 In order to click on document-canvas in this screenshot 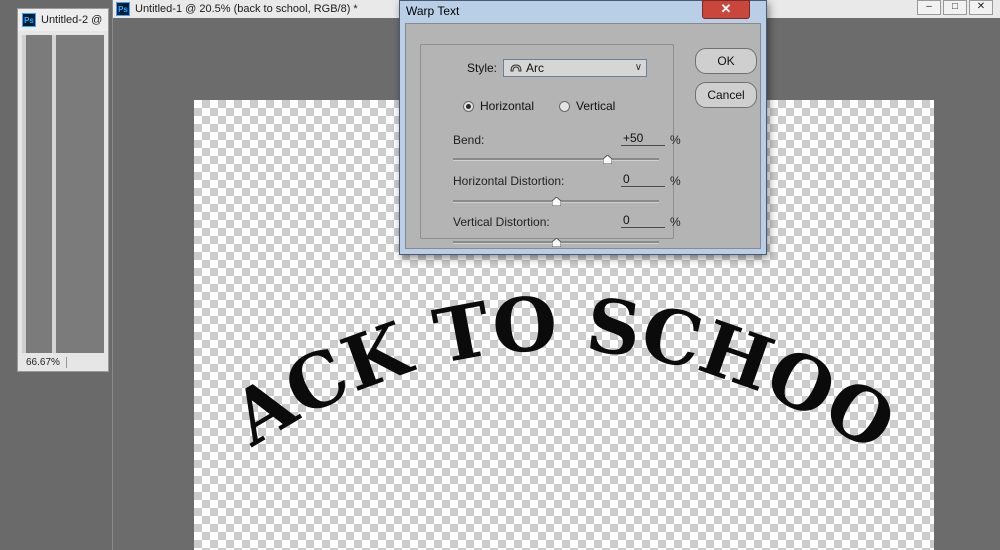, I will do `click(63, 194)`.